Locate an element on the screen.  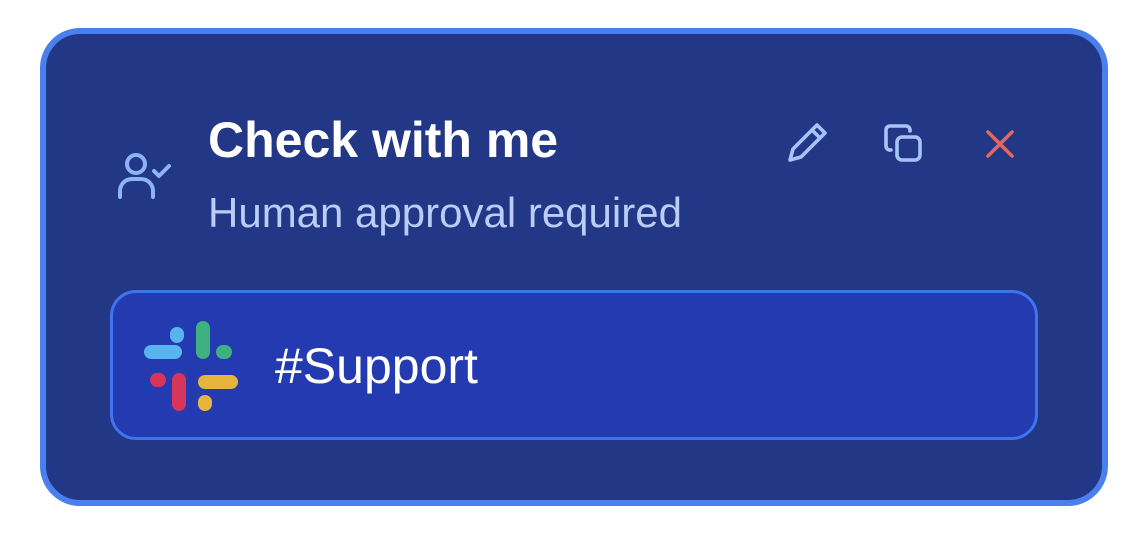
copy-icon is located at coordinates (903, 143).